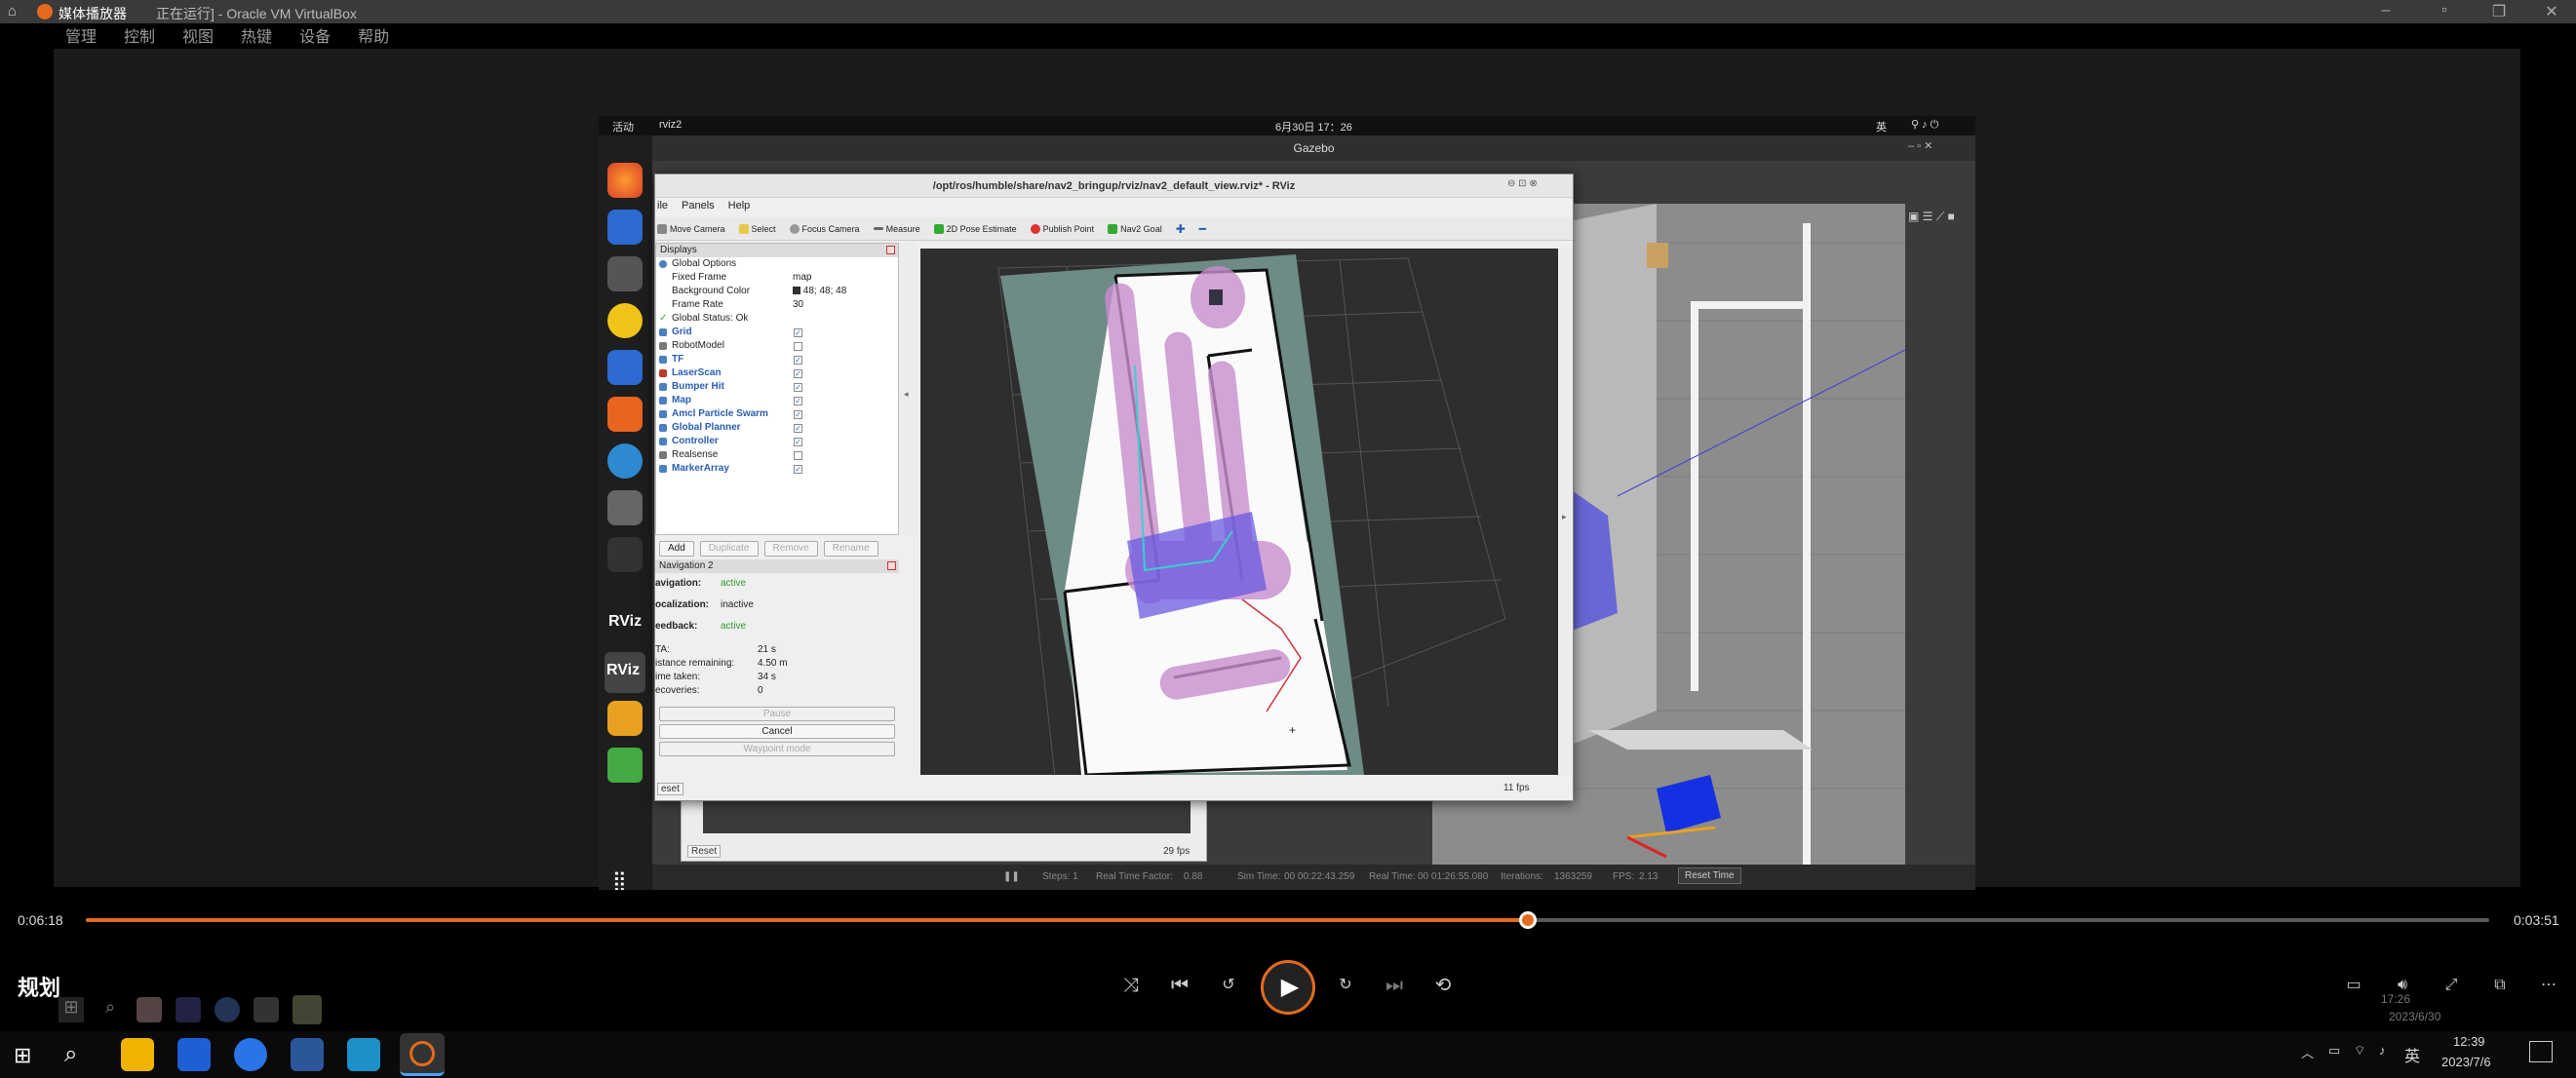 Image resolution: width=2576 pixels, height=1078 pixels. I want to click on add-tool-icon: ✚, so click(1181, 229).